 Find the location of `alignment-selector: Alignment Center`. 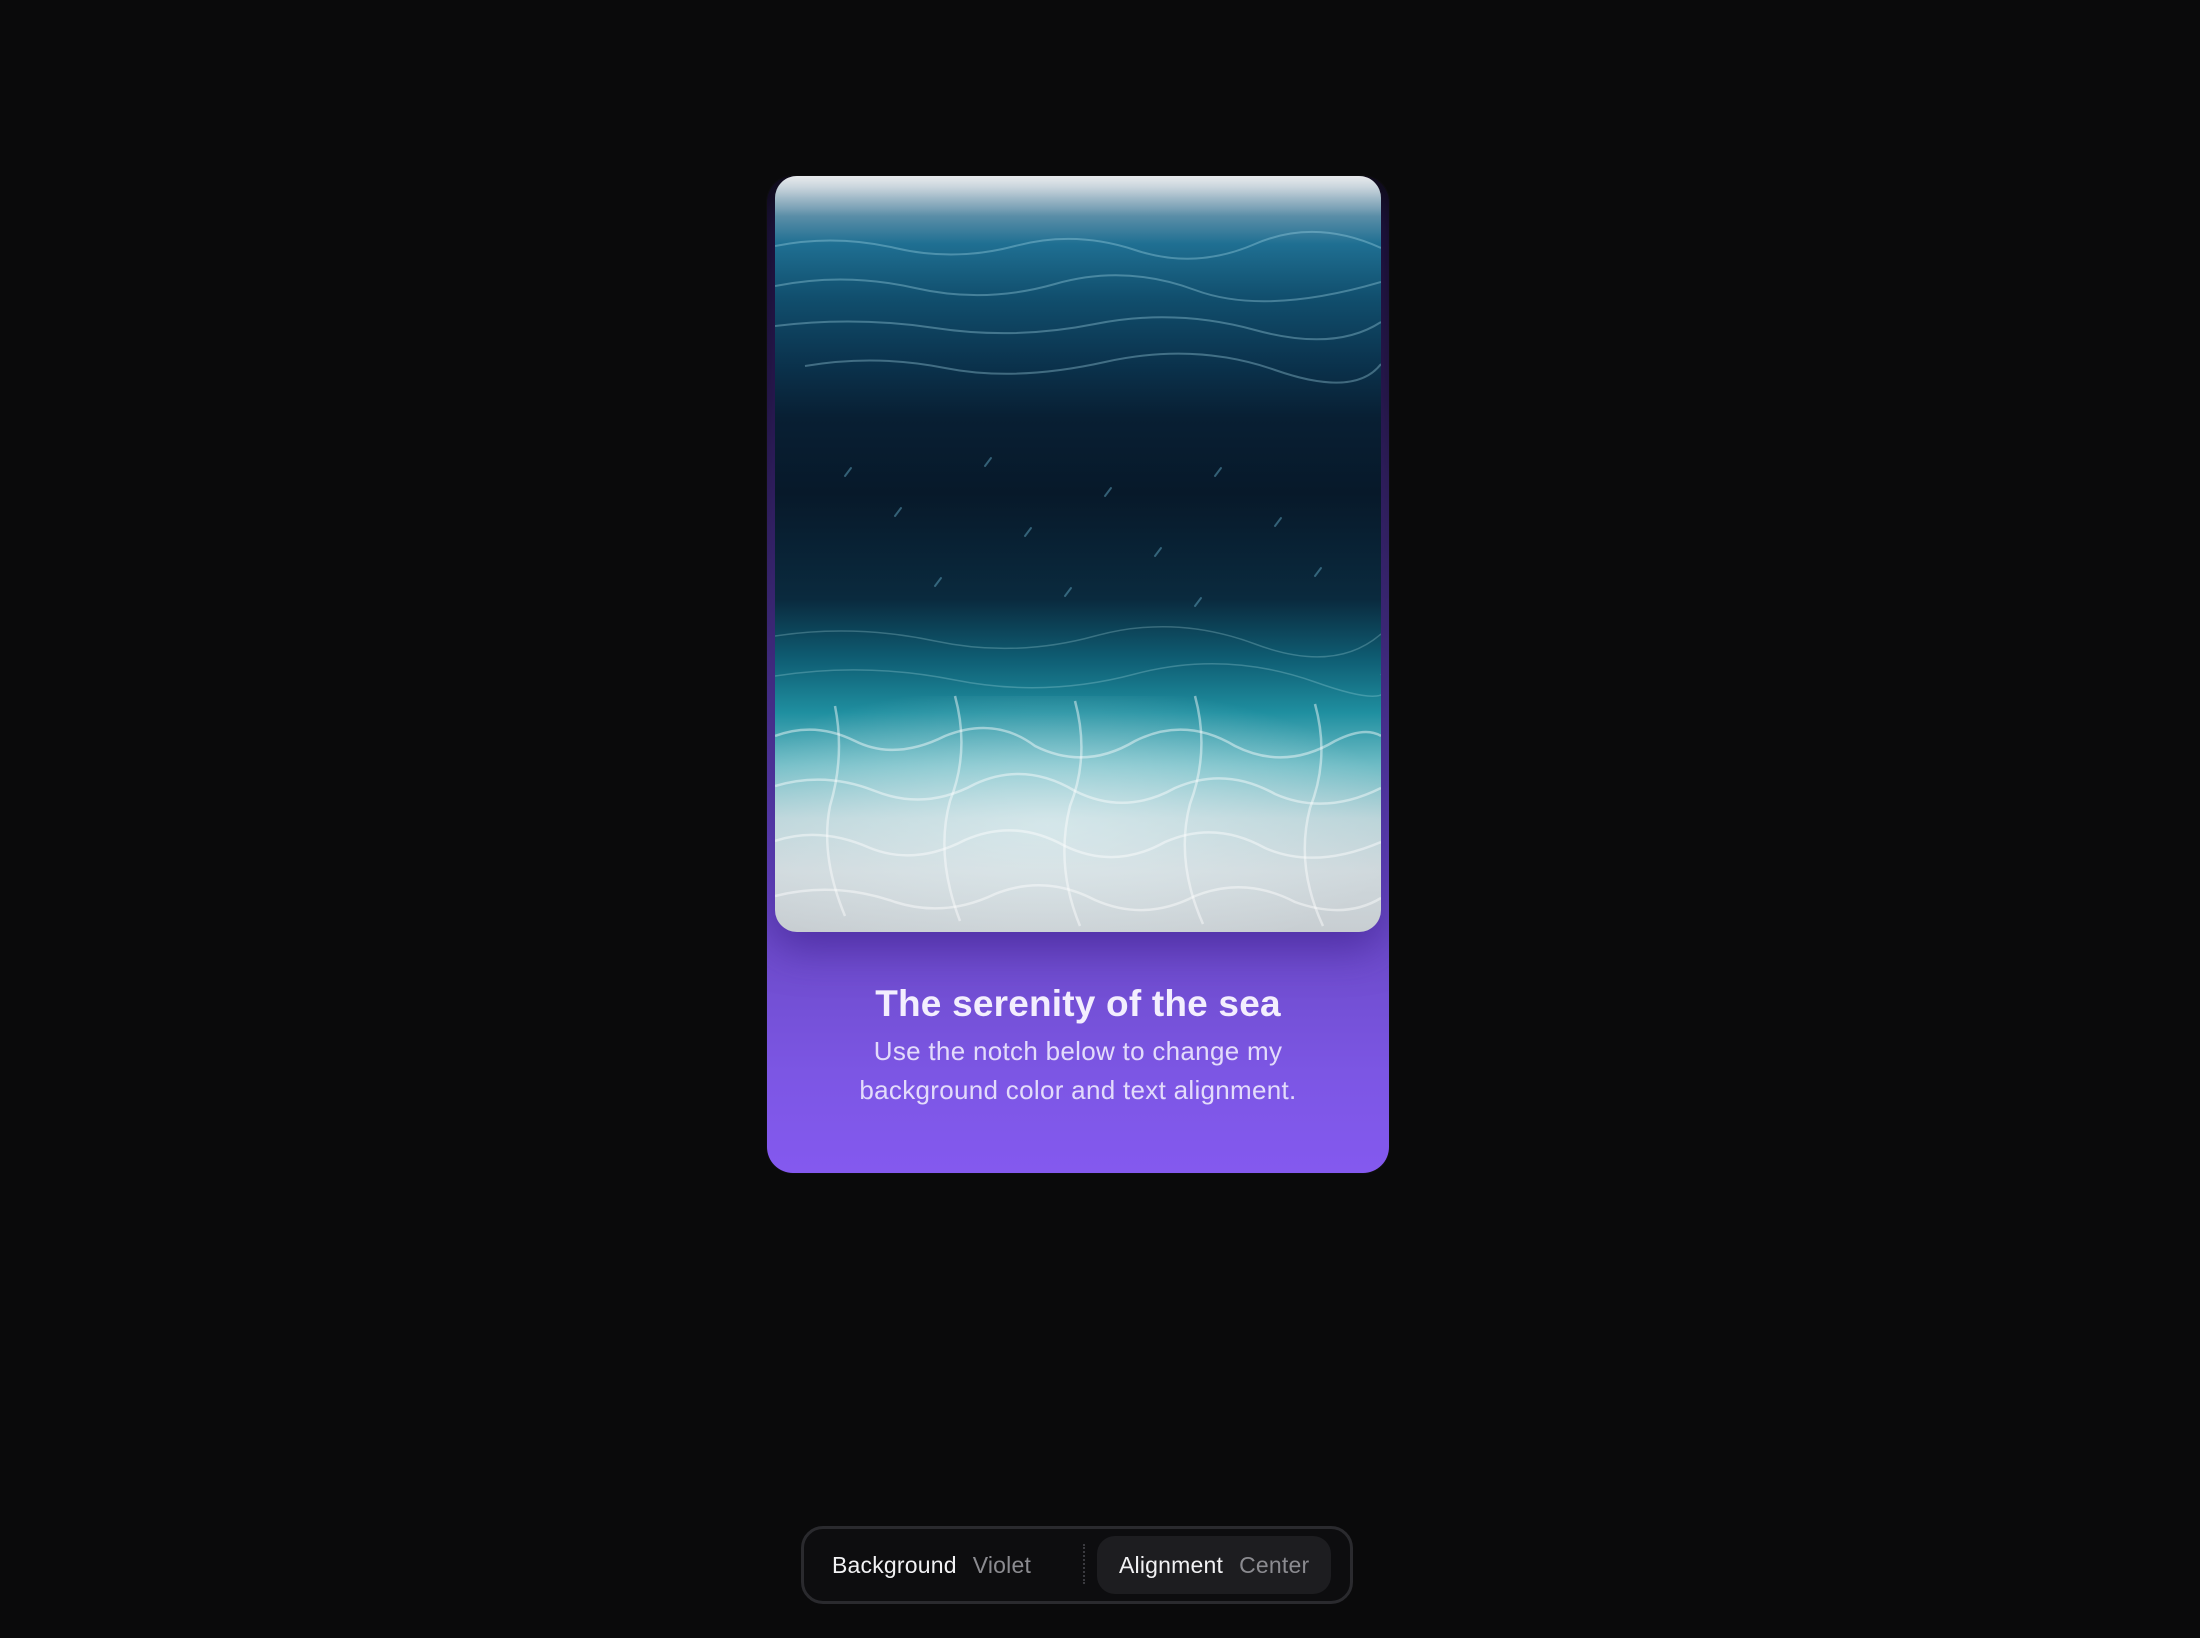

alignment-selector: Alignment Center is located at coordinates (1214, 1565).